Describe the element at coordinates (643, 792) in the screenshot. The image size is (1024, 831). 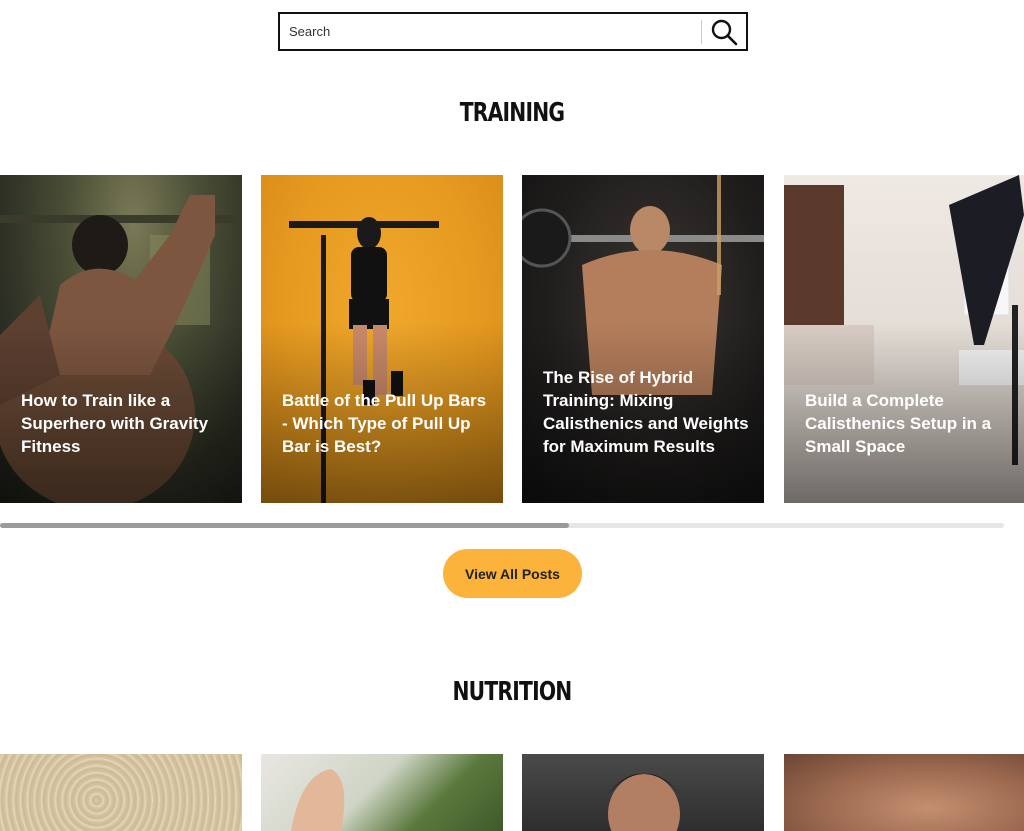
I see `nutrition-card-man` at that location.